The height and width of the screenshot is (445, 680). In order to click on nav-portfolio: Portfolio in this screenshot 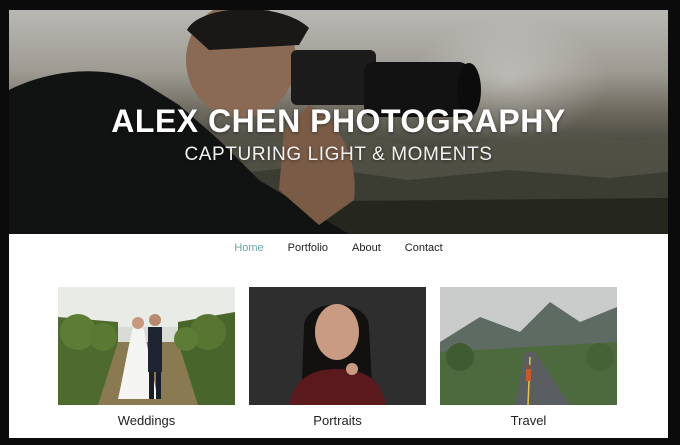, I will do `click(308, 252)`.